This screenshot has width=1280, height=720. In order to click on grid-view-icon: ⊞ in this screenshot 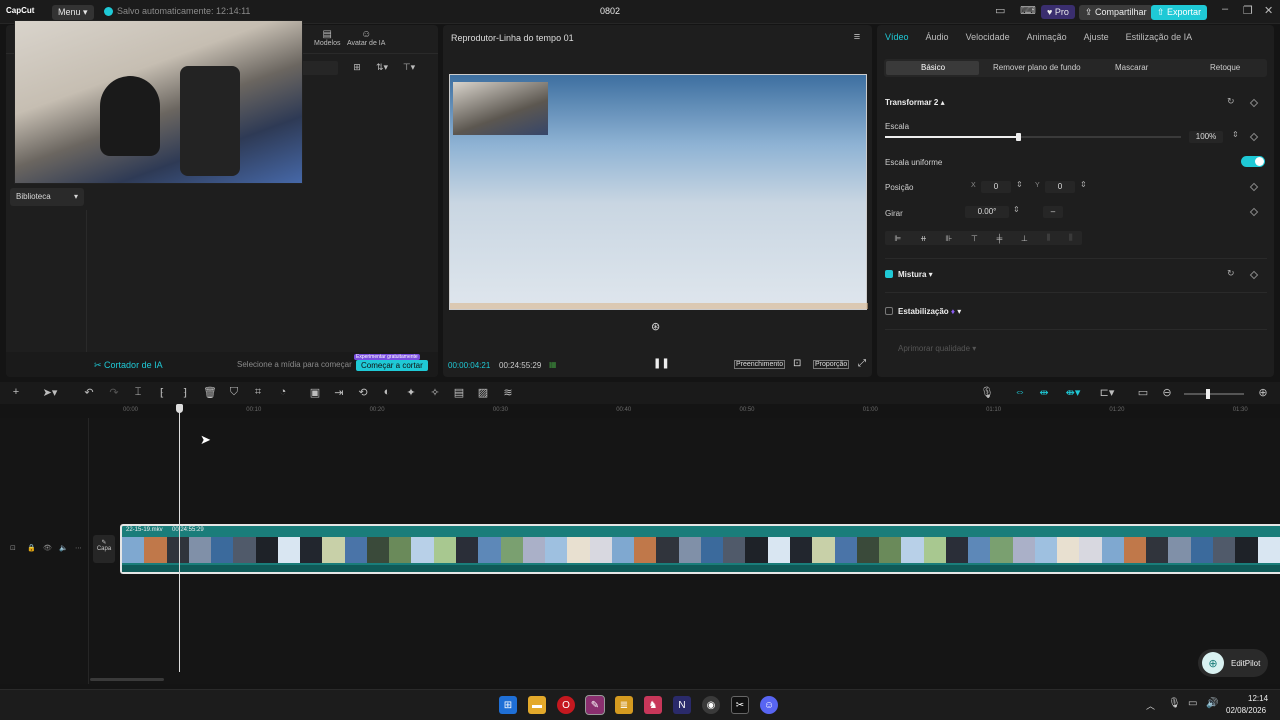, I will do `click(357, 67)`.